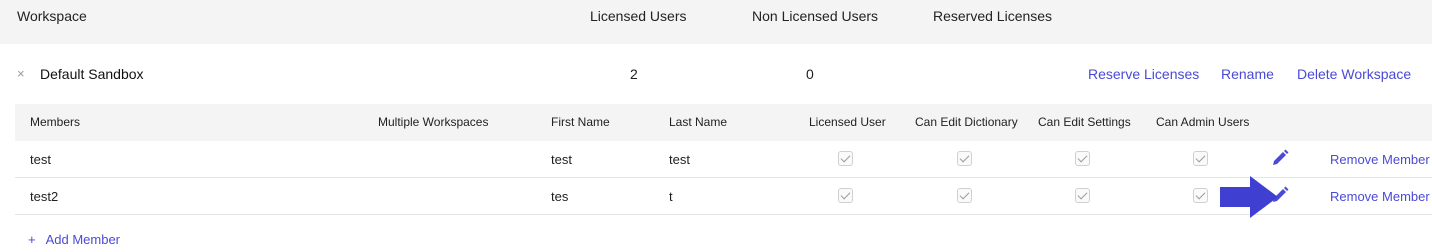 This screenshot has height=252, width=1432. I want to click on header-non-licensed-users: Non Licensed Users, so click(815, 16).